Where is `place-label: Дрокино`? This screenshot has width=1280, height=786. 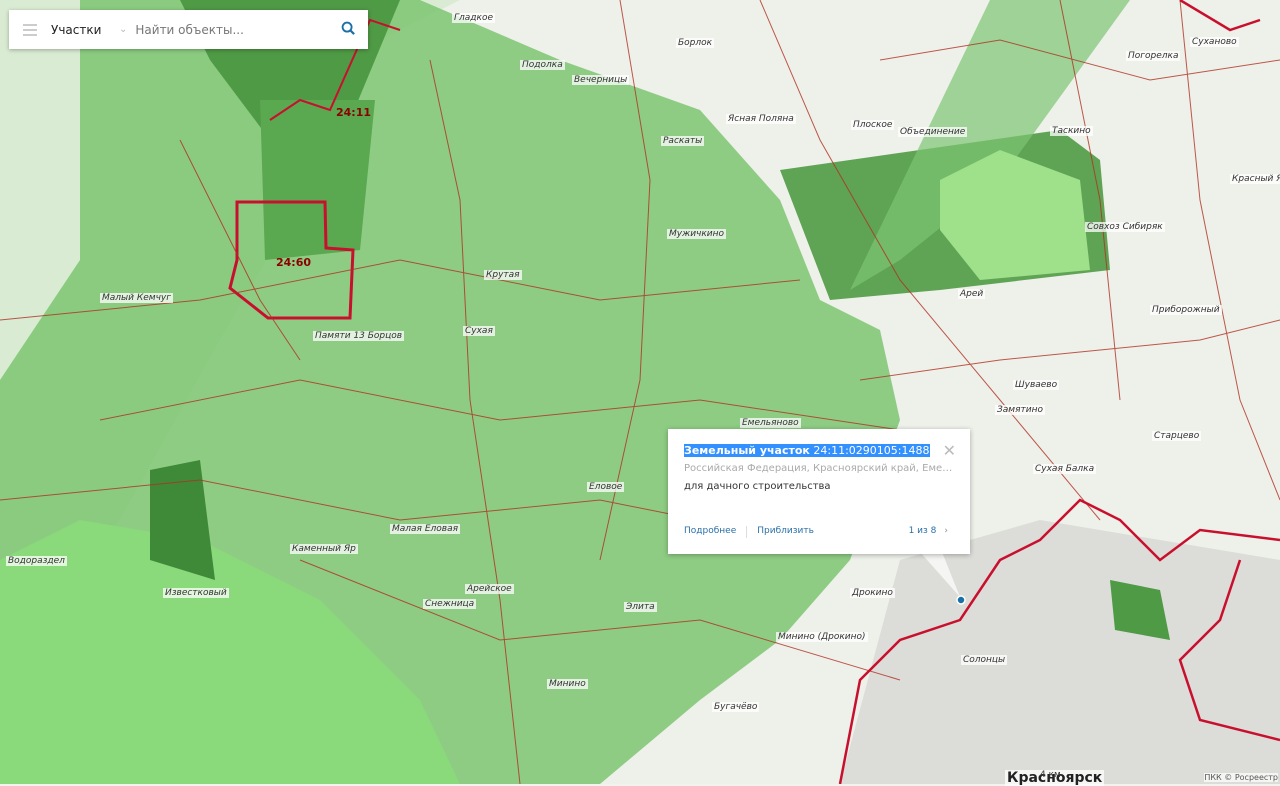
place-label: Дрокино is located at coordinates (872, 593).